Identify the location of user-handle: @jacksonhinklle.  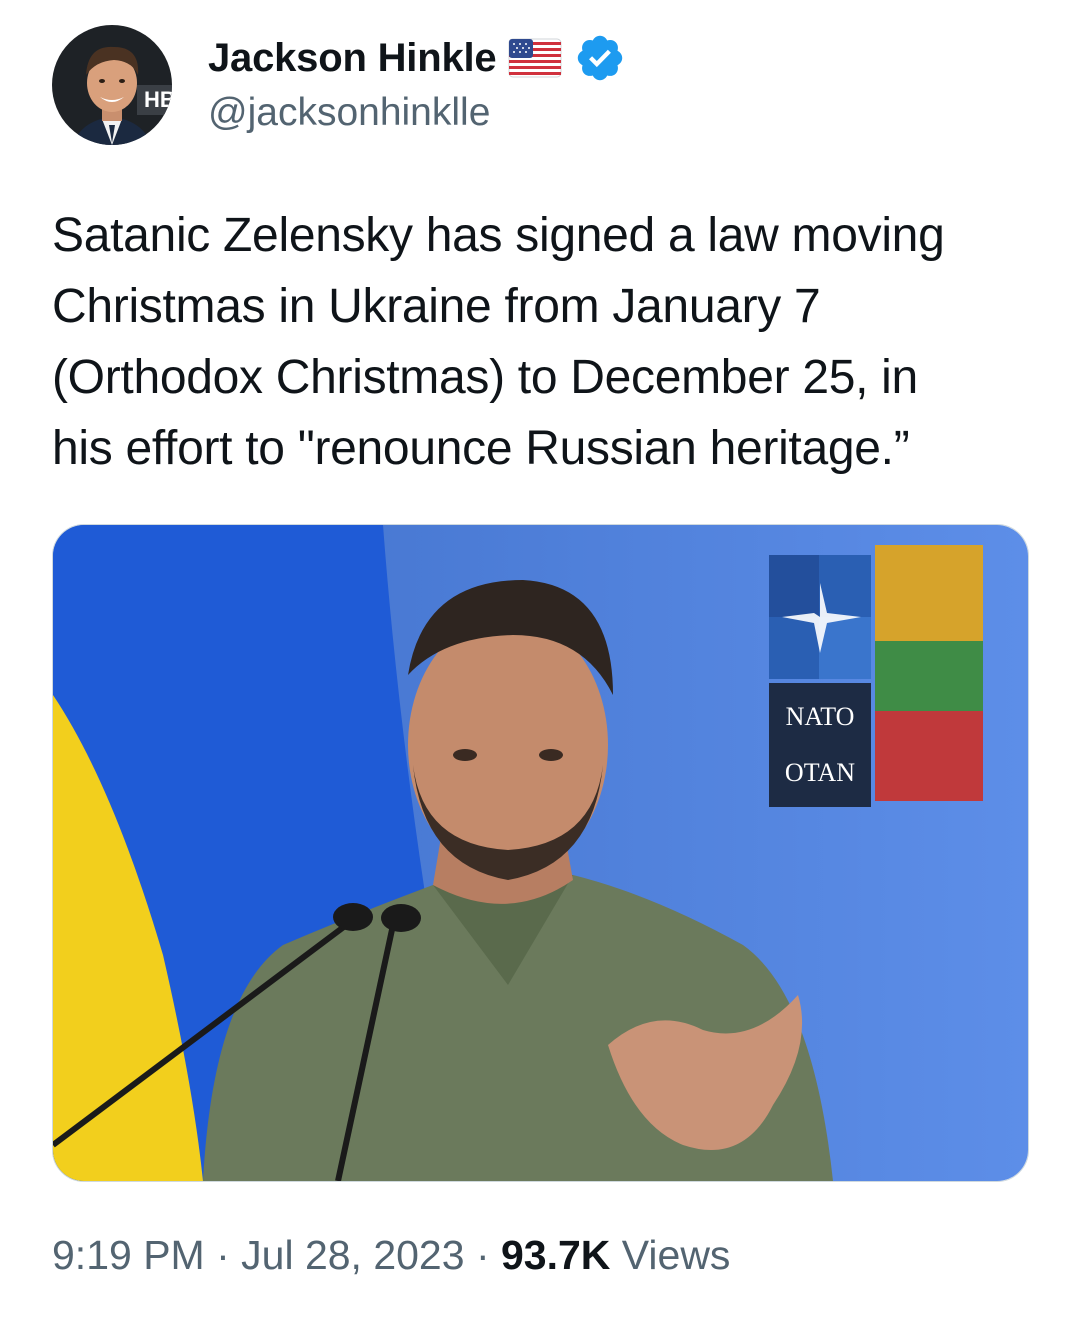
(349, 113).